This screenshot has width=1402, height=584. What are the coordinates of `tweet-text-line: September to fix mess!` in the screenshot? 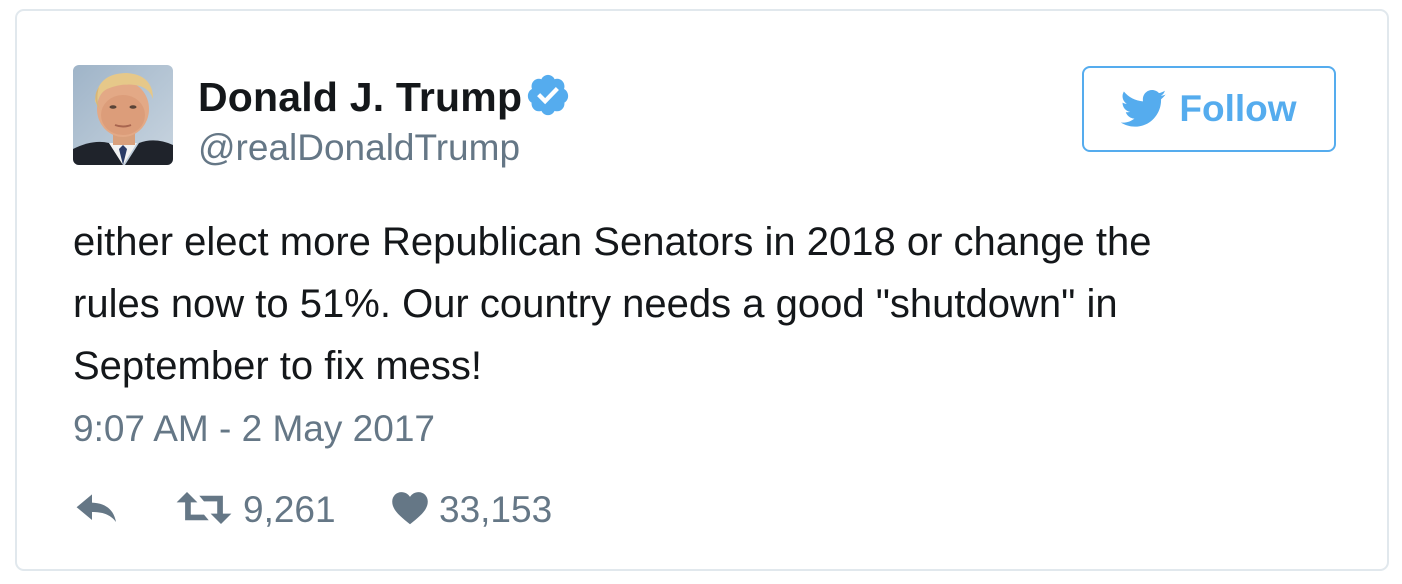 It's located at (278, 366).